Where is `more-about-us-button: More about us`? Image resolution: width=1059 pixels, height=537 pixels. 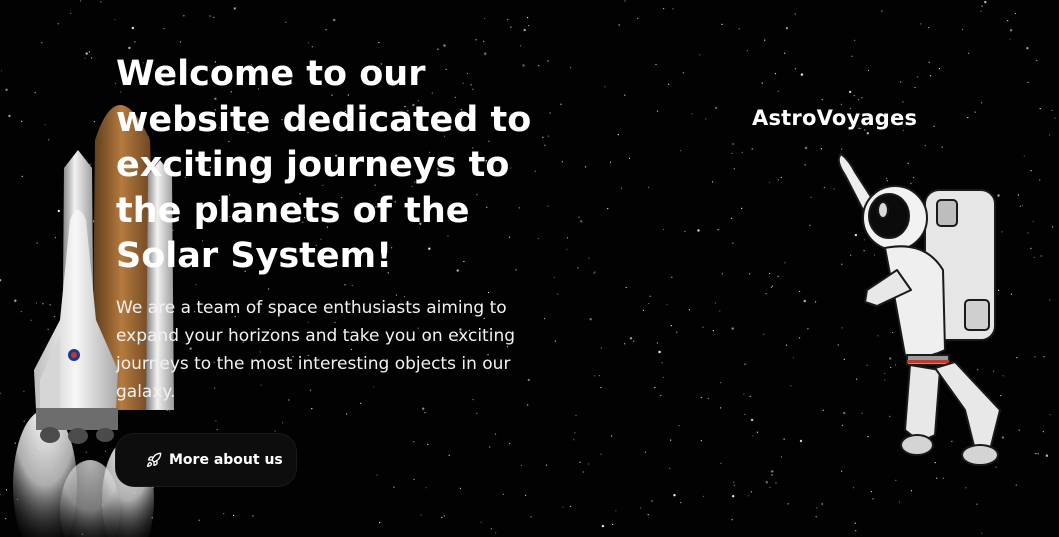
more-about-us-button: More about us is located at coordinates (206, 460).